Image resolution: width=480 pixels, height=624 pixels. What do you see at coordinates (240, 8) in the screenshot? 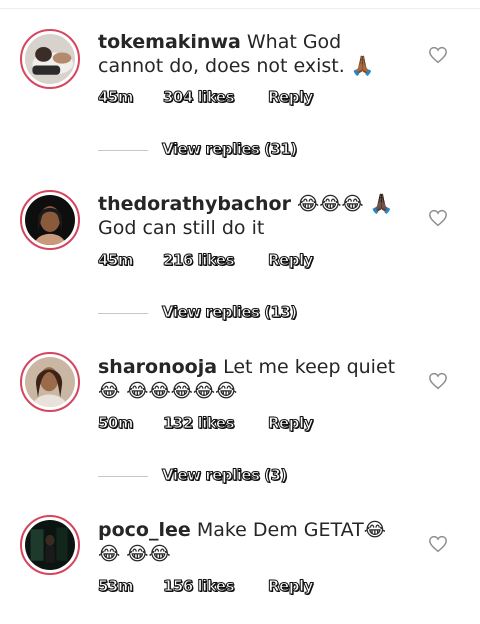
I see `top-divider` at bounding box center [240, 8].